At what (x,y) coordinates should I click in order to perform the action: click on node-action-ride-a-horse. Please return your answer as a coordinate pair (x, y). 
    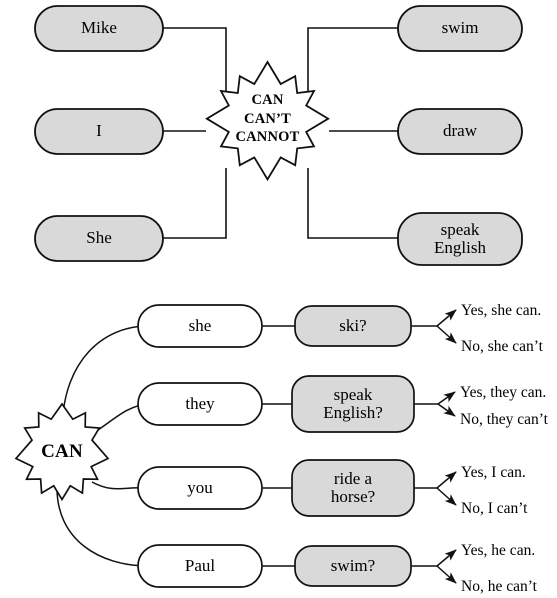
    Looking at the image, I should click on (353, 488).